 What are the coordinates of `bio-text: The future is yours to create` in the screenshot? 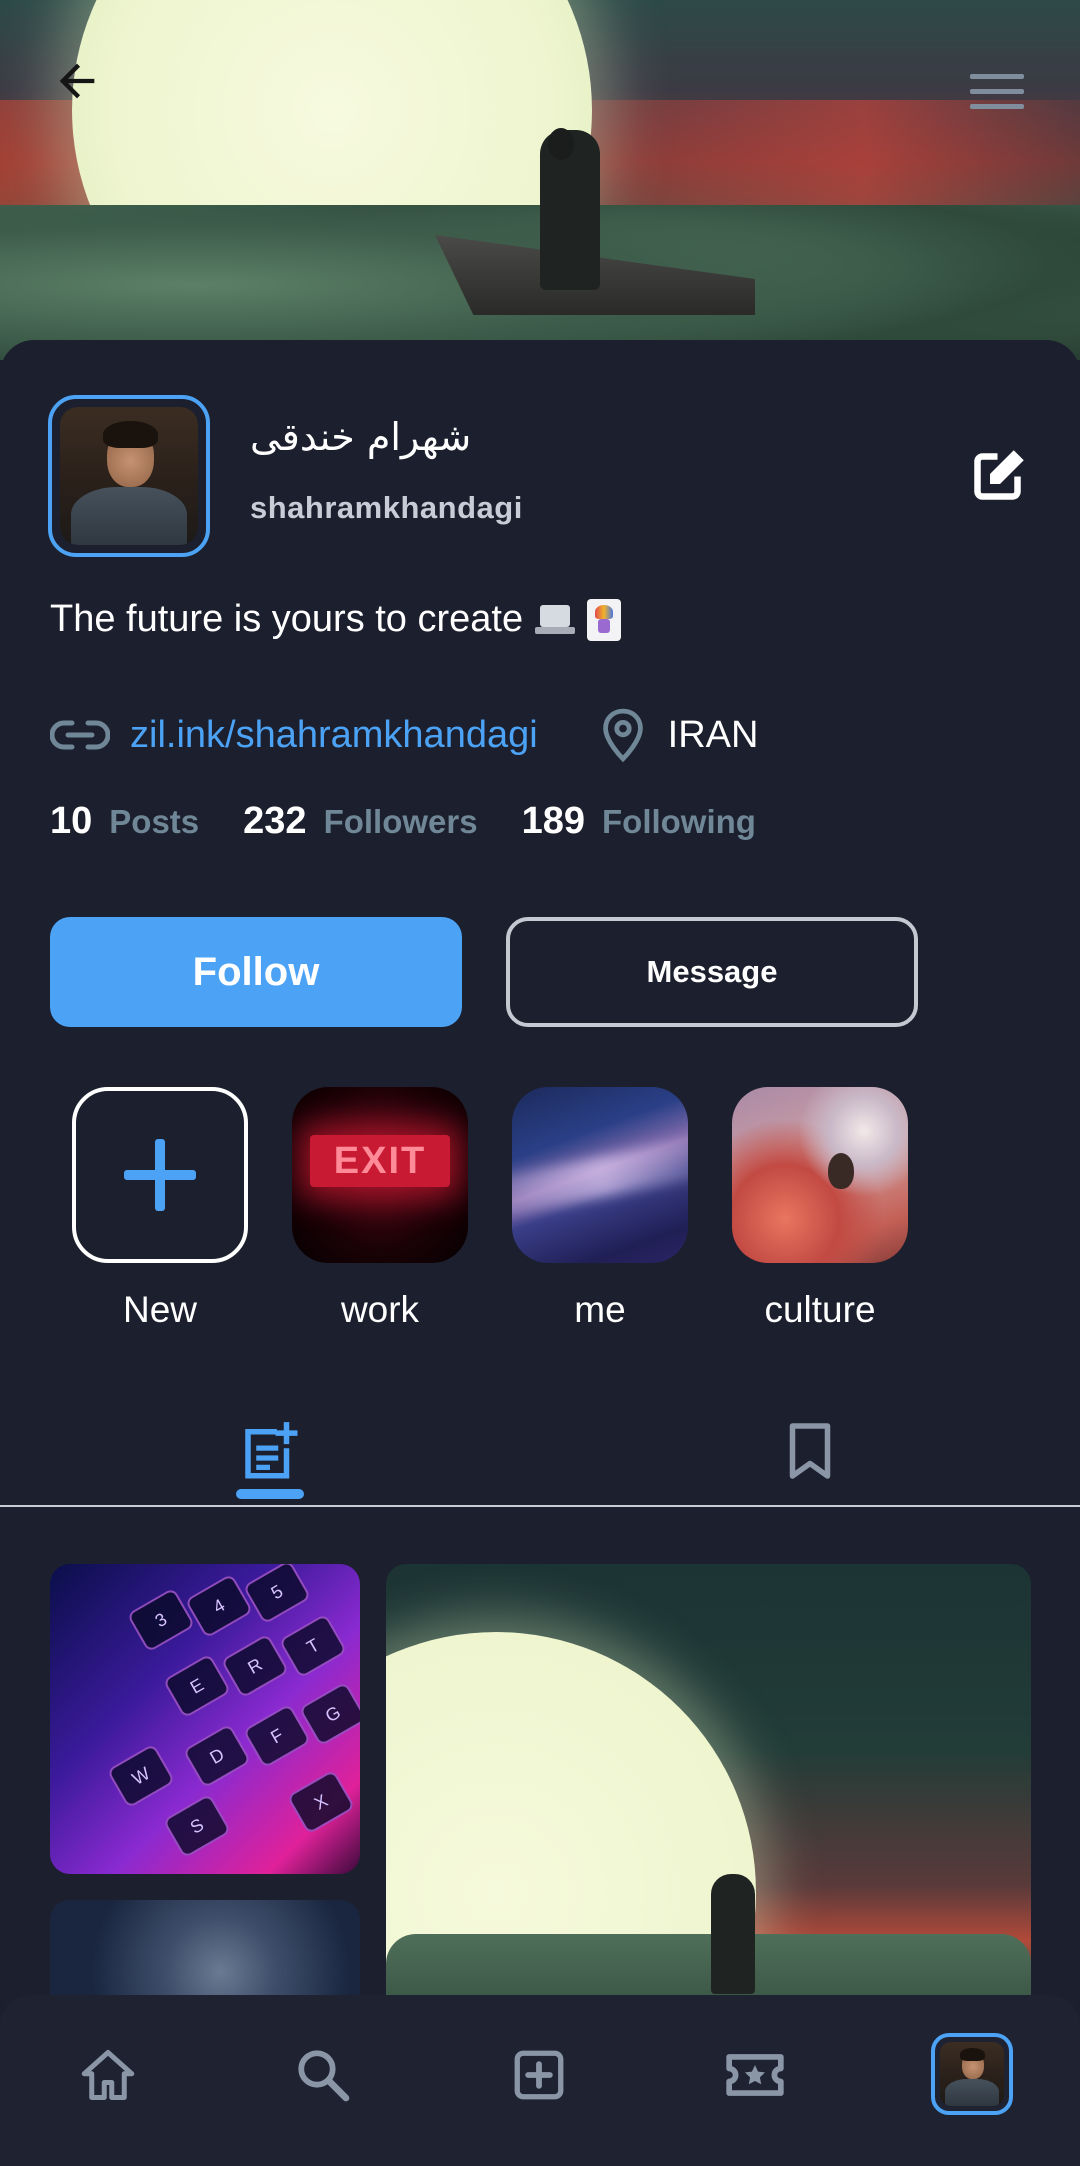 It's located at (287, 619).